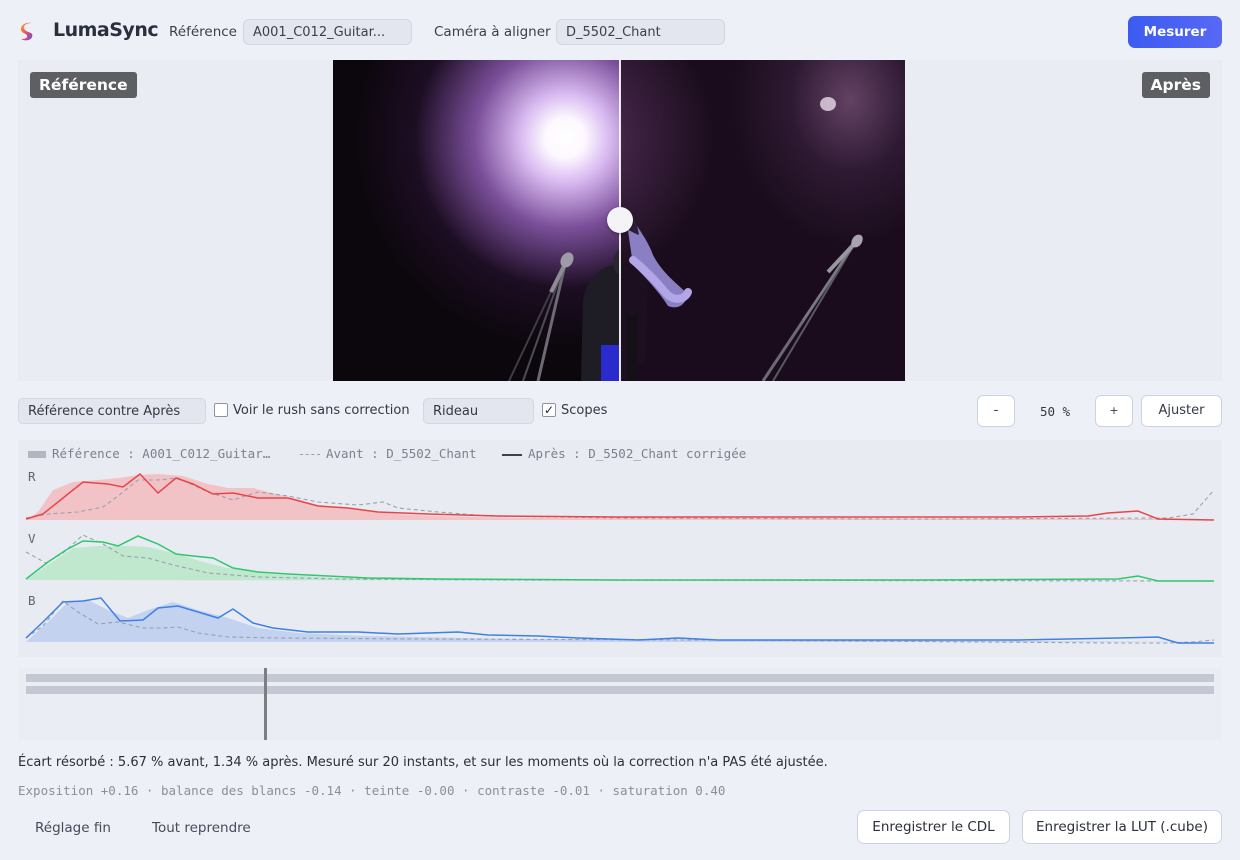  What do you see at coordinates (1175, 85) in the screenshot?
I see `viewer-right-label: Après` at bounding box center [1175, 85].